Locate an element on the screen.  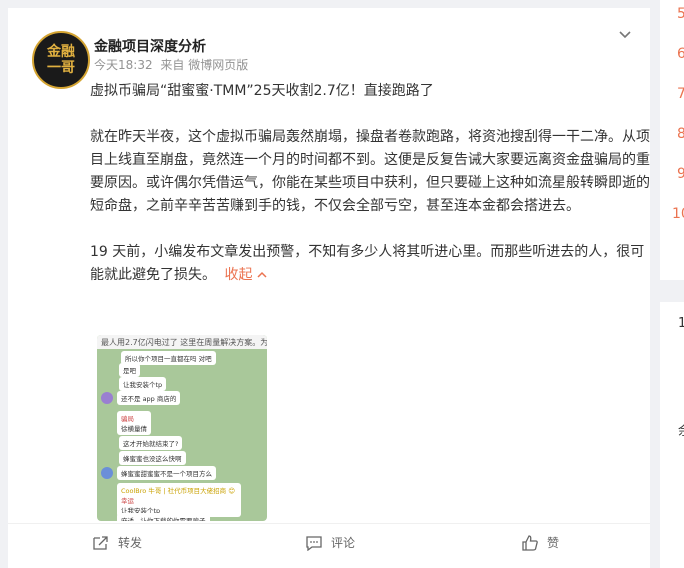
chat-bubble: CoolBro 牛哥 | 社代币项目大佬招商 😊 幸运 让我安装个tp is located at coordinates (179, 500).